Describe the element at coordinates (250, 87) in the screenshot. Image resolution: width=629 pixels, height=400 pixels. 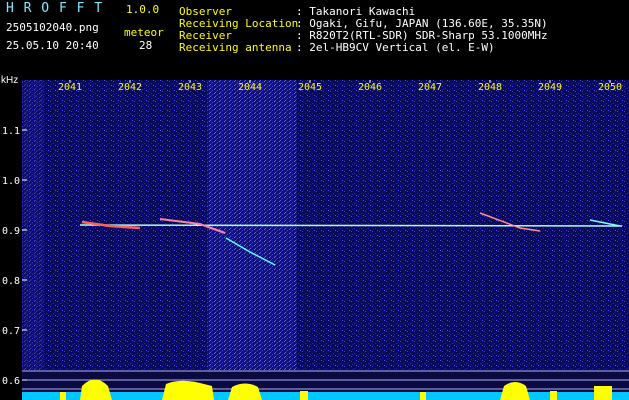
I see `x-tick-label: 2044` at that location.